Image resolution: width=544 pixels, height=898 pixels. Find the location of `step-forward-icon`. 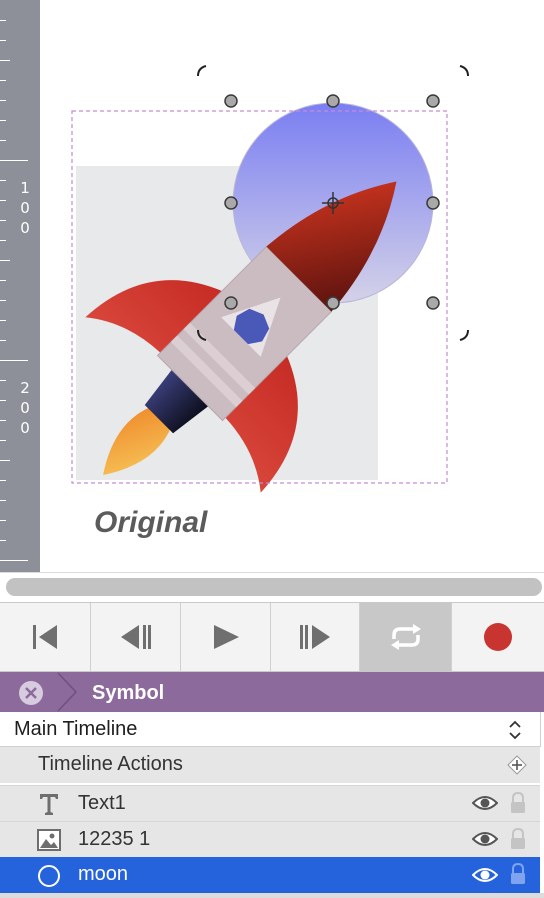

step-forward-icon is located at coordinates (315, 637).